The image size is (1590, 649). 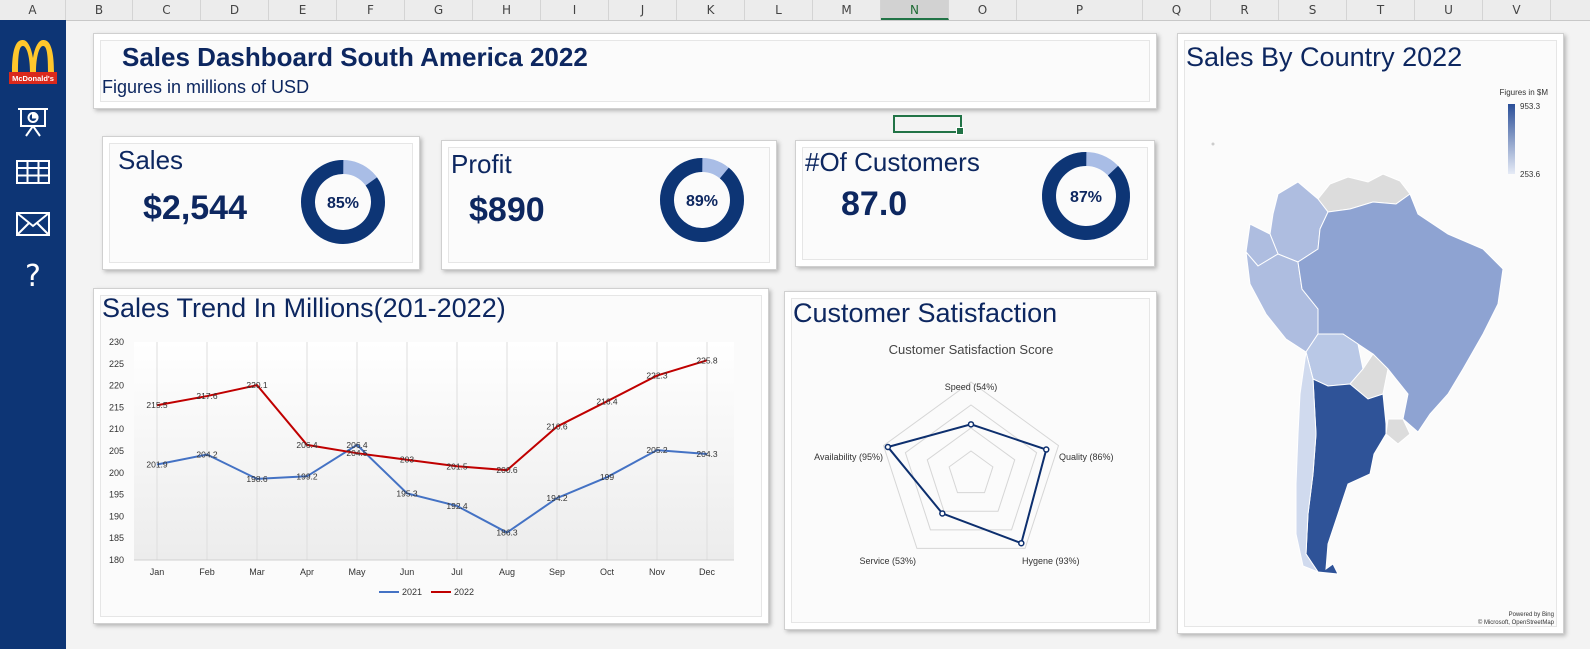 I want to click on map-credit-osm: © Microsoft, OpenStreetMap, so click(x=1516, y=622).